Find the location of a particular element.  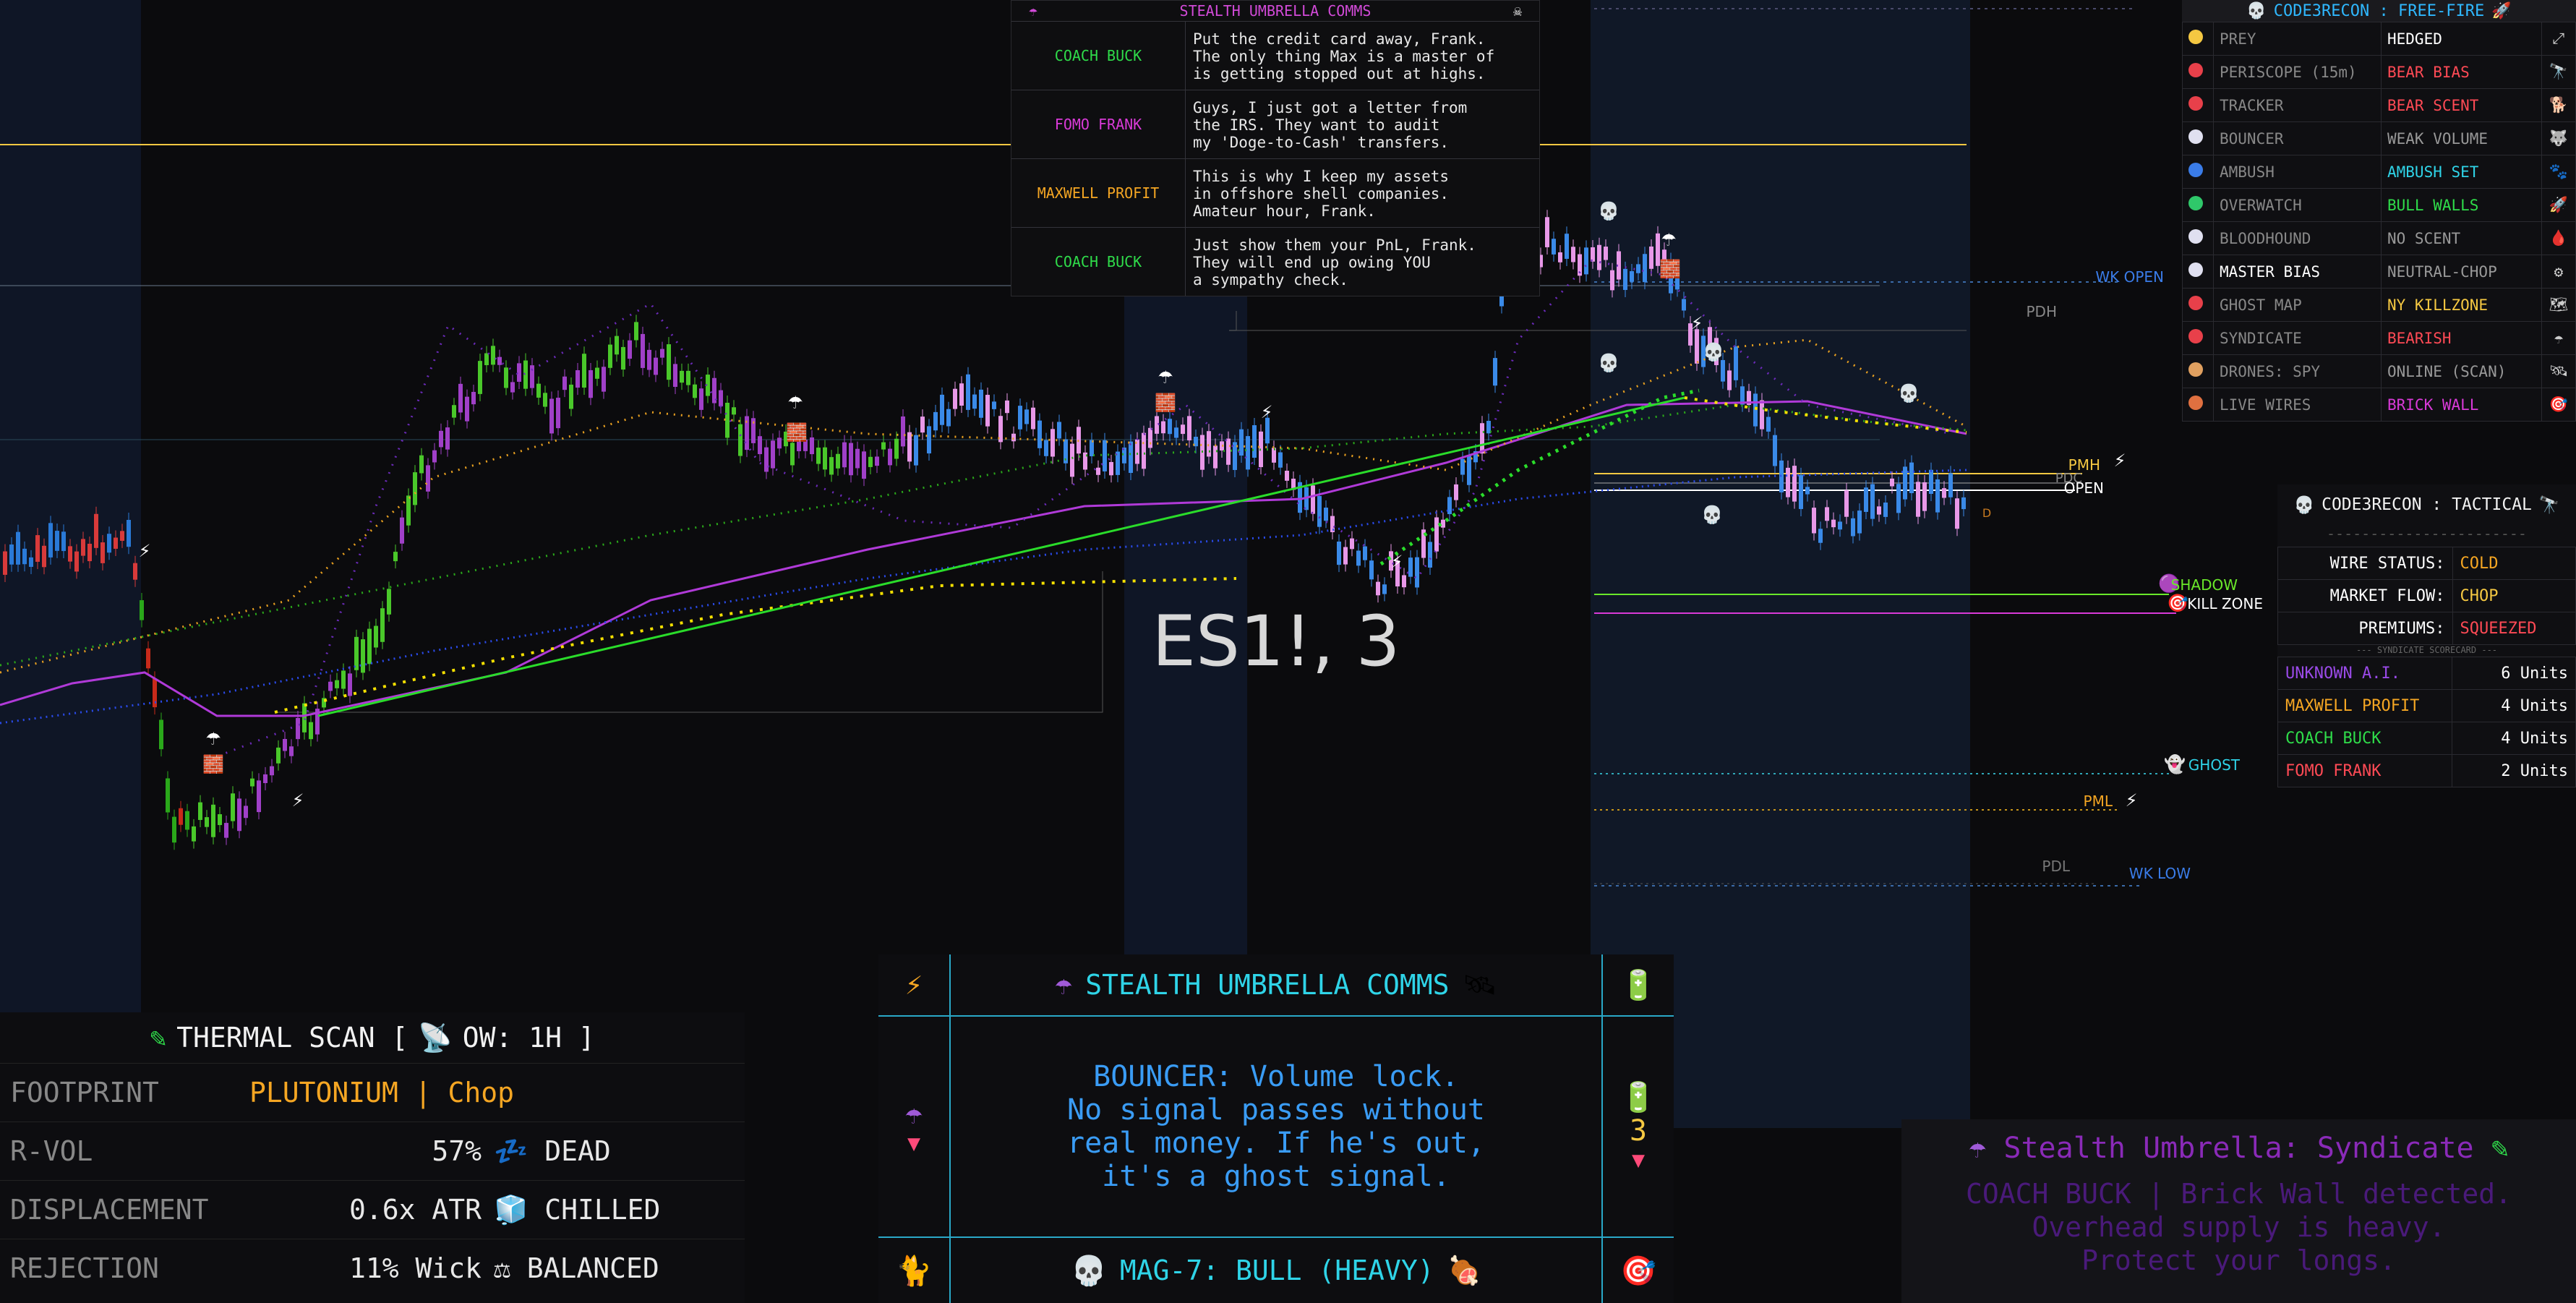

chart-marker-icon: 🧱 is located at coordinates (797, 432).